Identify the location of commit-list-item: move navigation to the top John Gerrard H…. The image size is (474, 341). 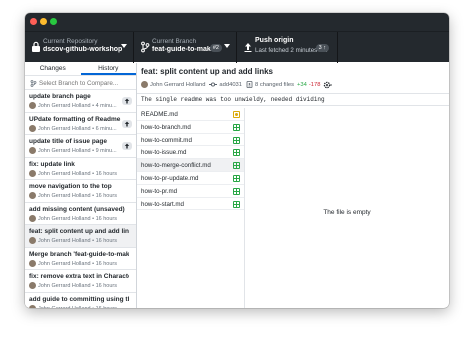
(80, 191).